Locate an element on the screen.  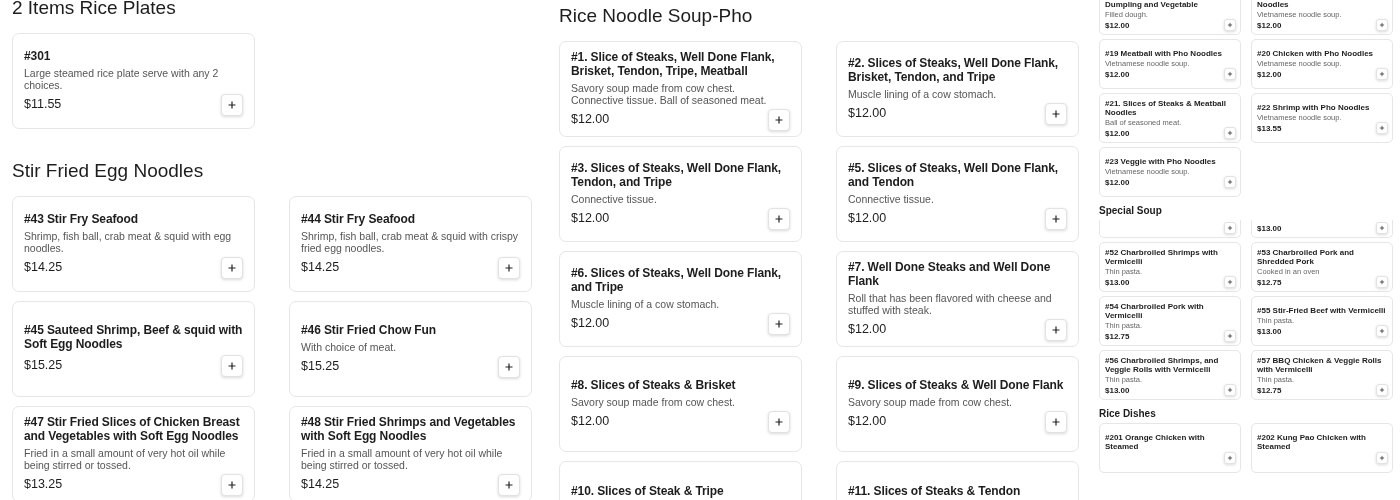
item-name: #19 Meatball with Pho Noodles is located at coordinates (1164, 53).